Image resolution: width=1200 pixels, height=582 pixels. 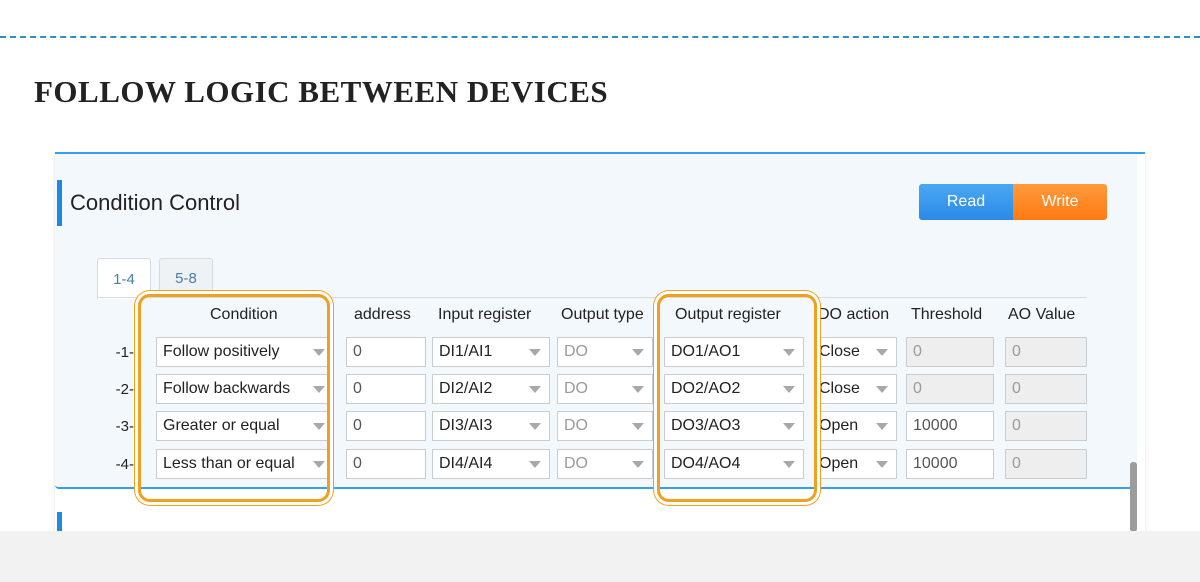 I want to click on row-label: -4-, so click(x=124, y=464).